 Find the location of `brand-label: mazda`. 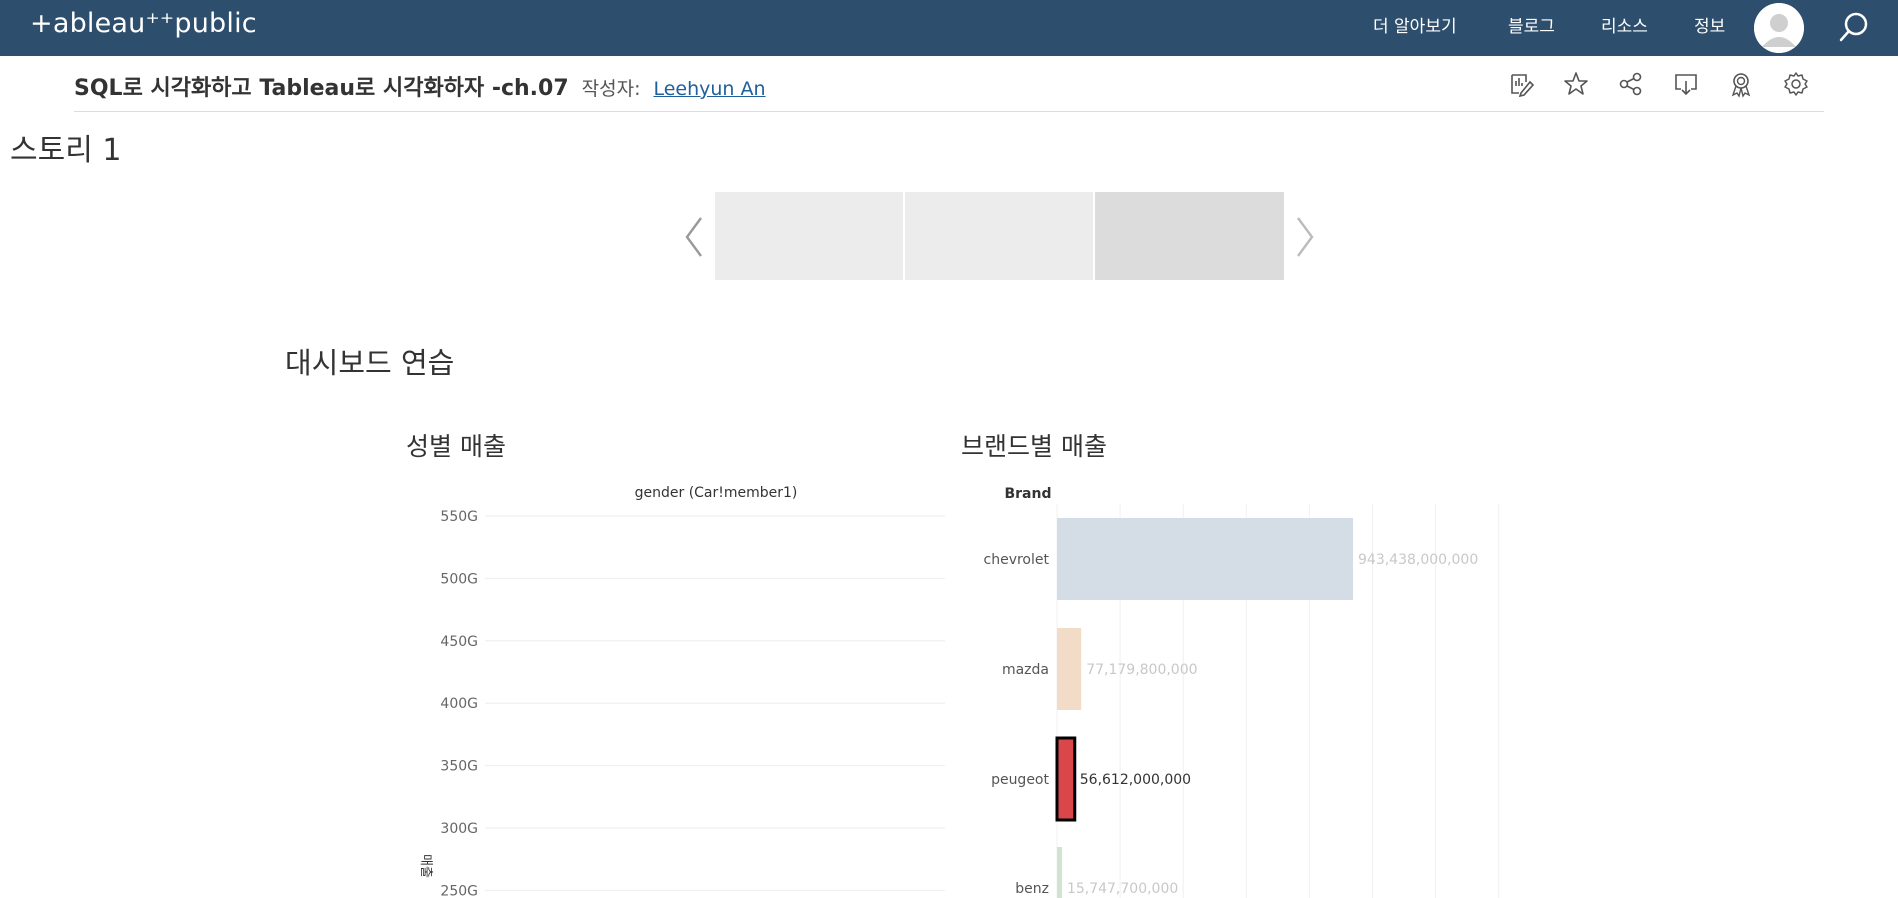

brand-label: mazda is located at coordinates (1025, 670).